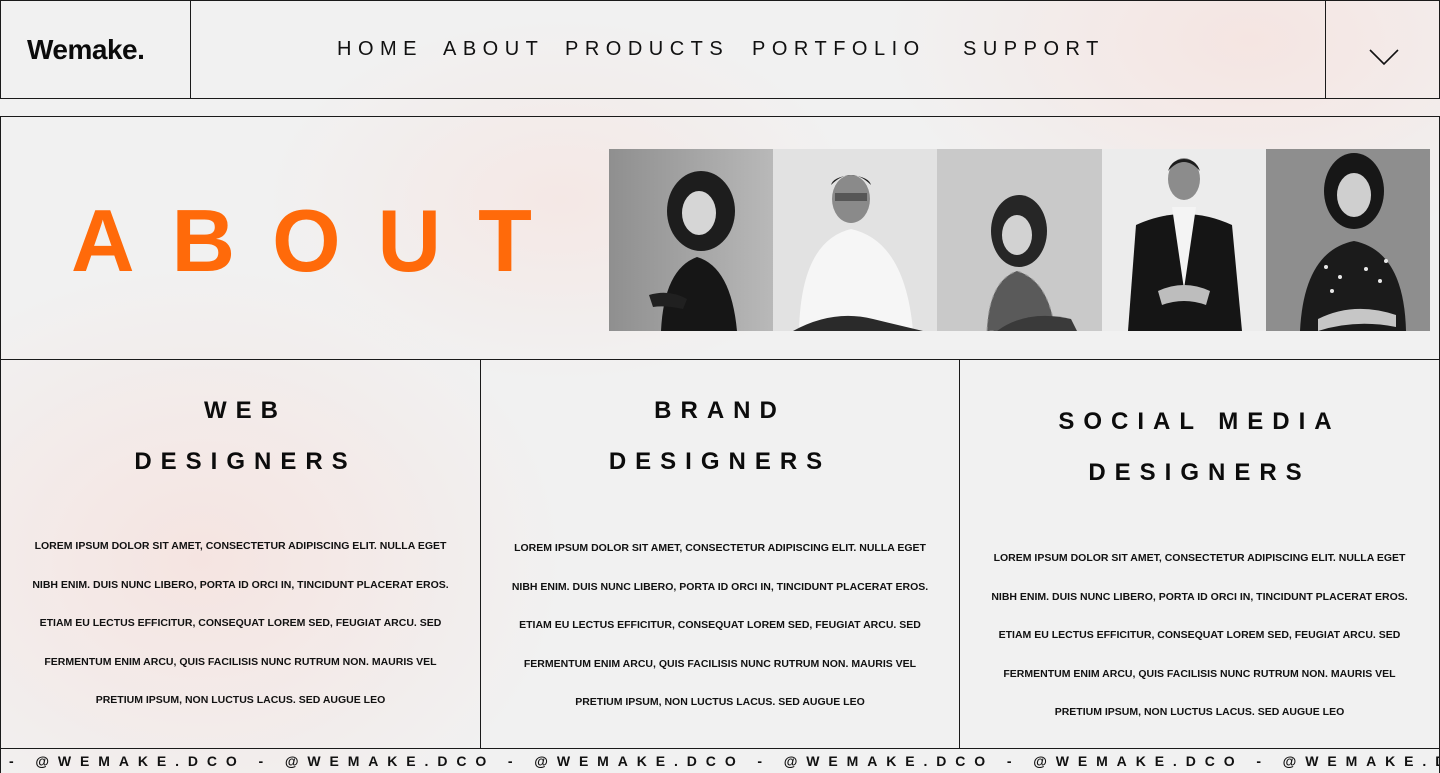 The width and height of the screenshot is (1440, 773). I want to click on logo: Wemake., so click(86, 50).